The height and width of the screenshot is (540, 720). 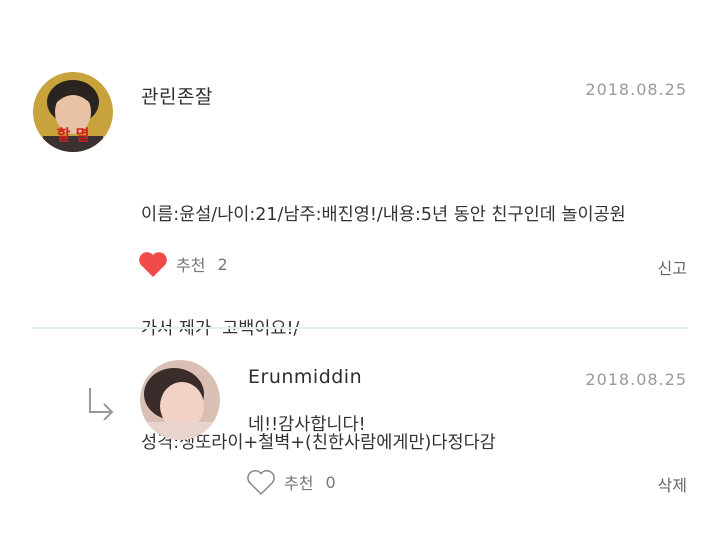 What do you see at coordinates (330, 482) in the screenshot?
I see `reply-like-count: 0` at bounding box center [330, 482].